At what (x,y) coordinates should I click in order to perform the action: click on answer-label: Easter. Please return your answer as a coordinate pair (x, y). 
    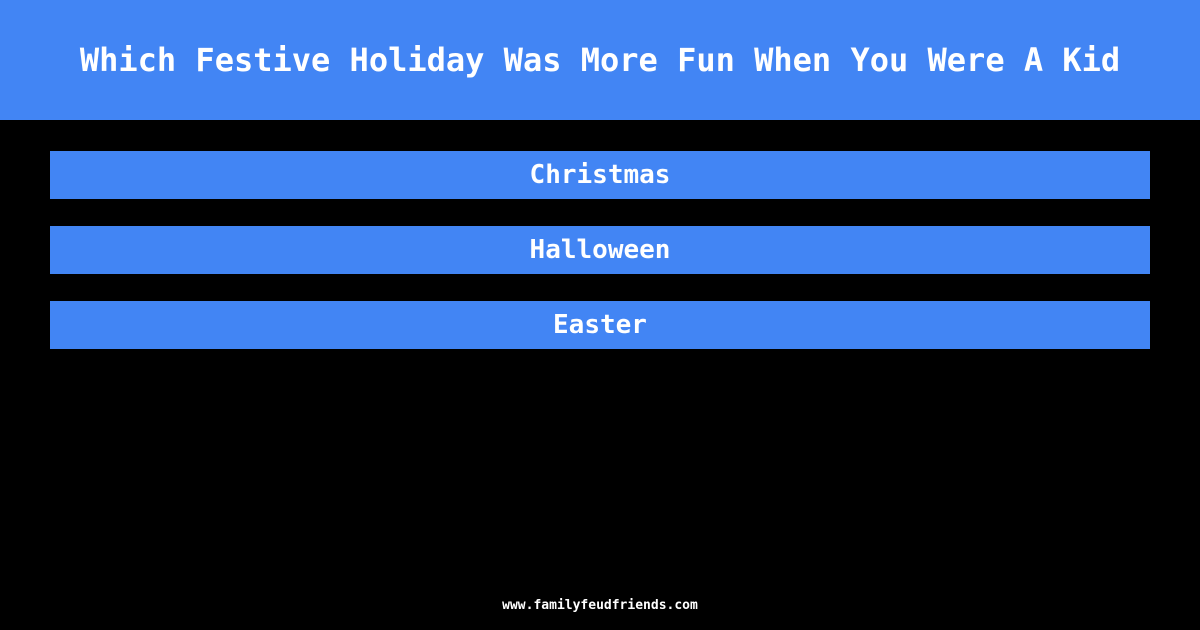
    Looking at the image, I should click on (600, 325).